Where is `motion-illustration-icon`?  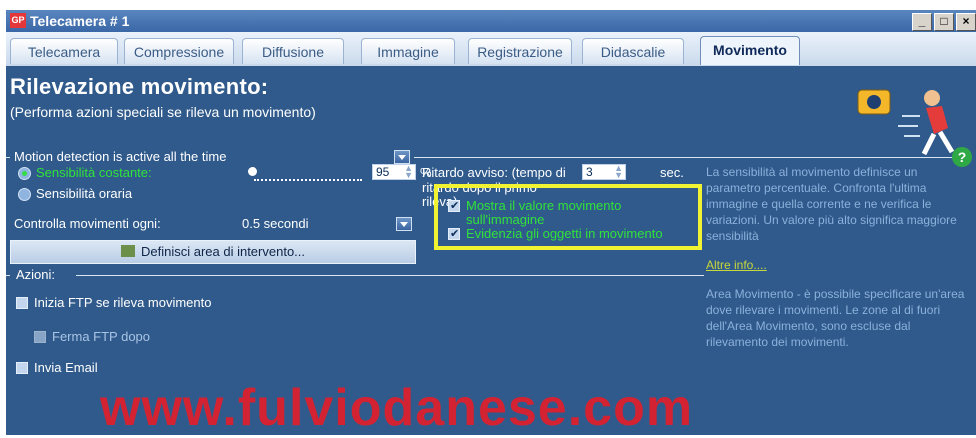
motion-illustration-icon is located at coordinates (906, 122).